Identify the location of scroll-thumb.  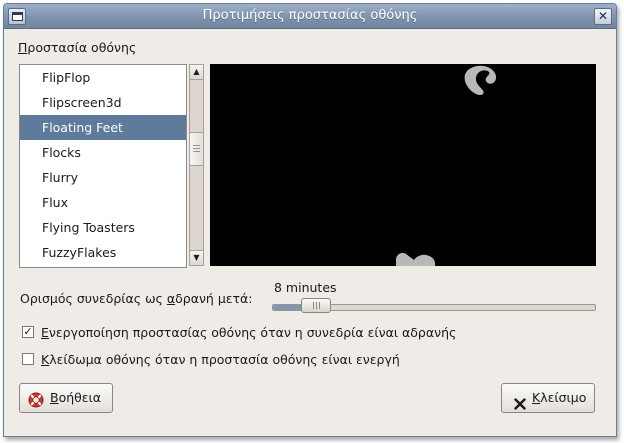
(196, 149).